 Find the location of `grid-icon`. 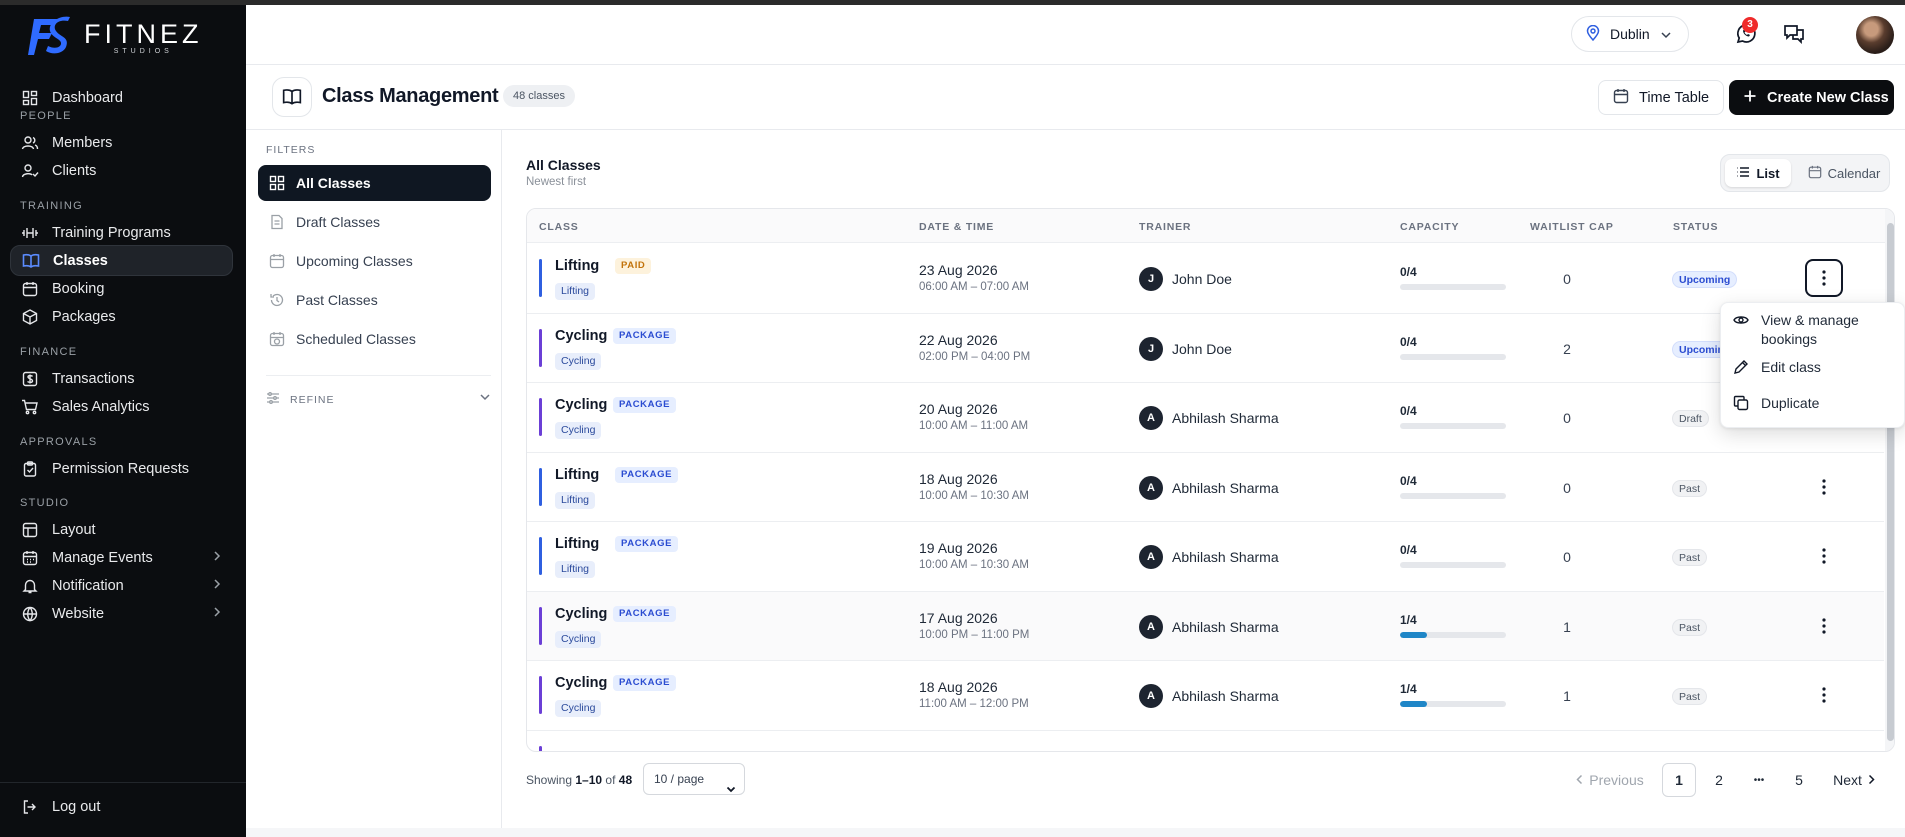

grid-icon is located at coordinates (277, 183).